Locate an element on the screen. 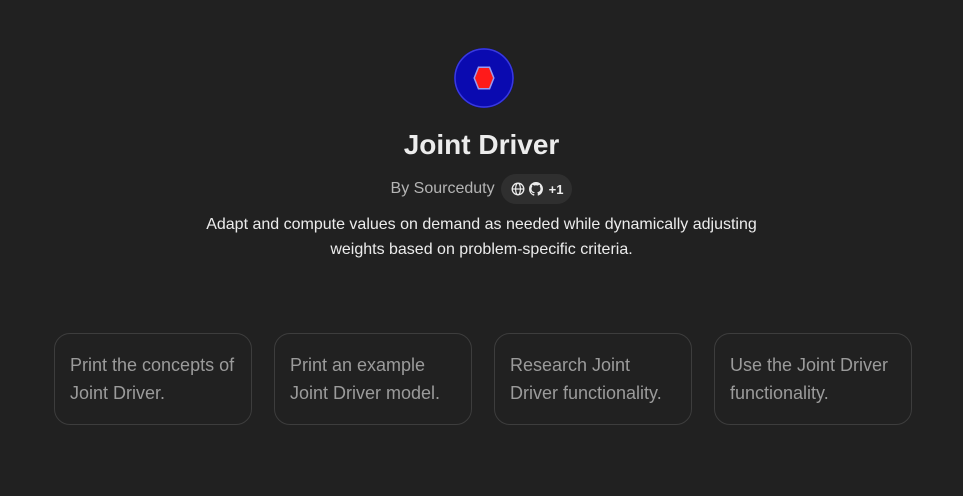 The height and width of the screenshot is (496, 963). globe-icon is located at coordinates (518, 189).